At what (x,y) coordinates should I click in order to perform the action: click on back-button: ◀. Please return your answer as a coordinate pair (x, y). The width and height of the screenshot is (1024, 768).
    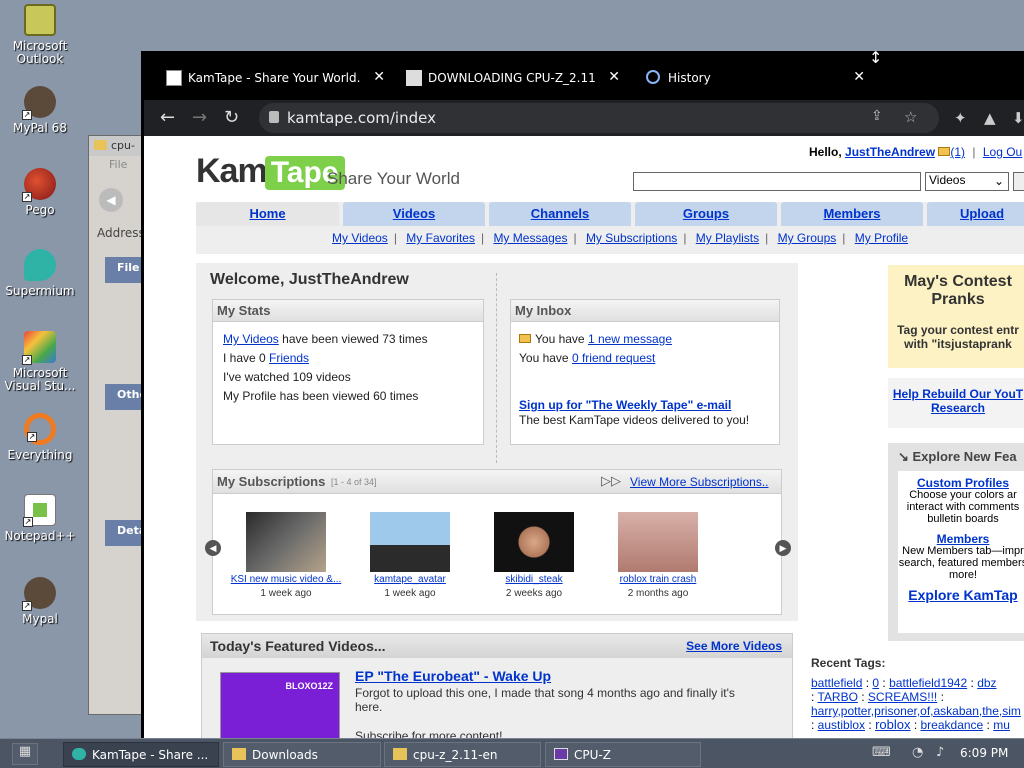
    Looking at the image, I should click on (111, 200).